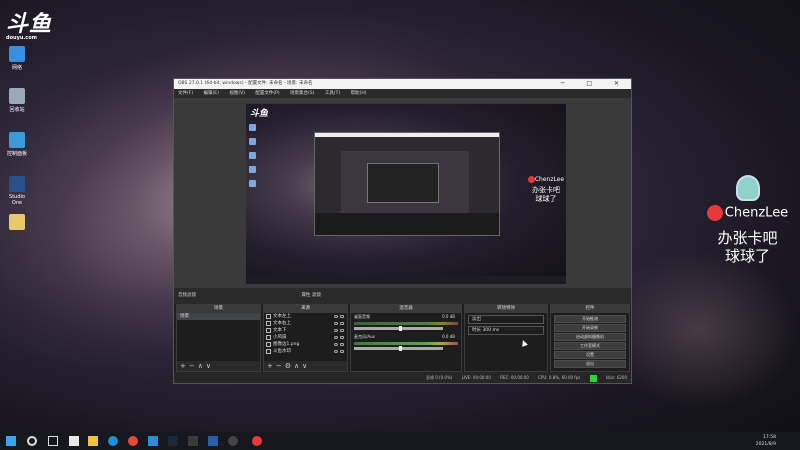 This screenshot has height=450, width=800. I want to click on source-item: 文本下, so click(305, 330).